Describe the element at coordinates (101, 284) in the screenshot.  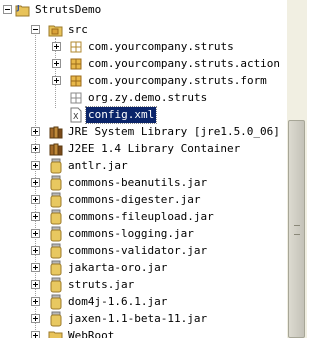
I see `jar-label: struts.jar` at that location.